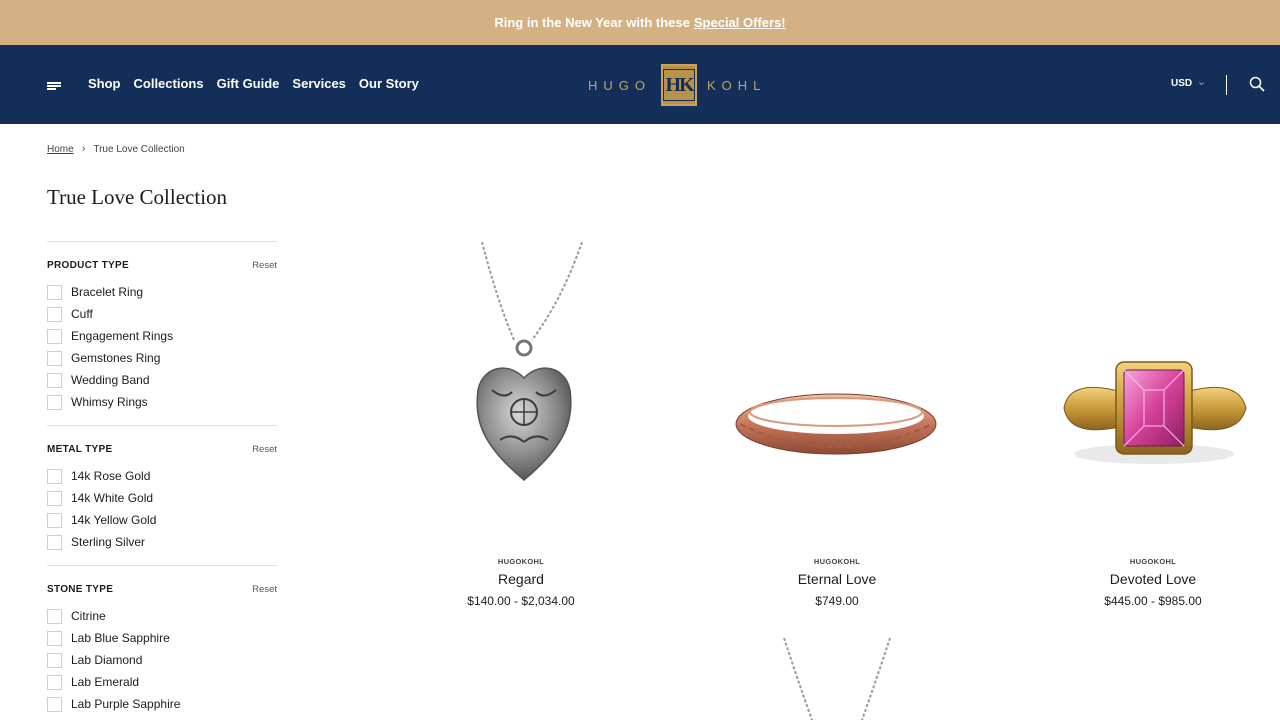  What do you see at coordinates (162, 542) in the screenshot?
I see `filter-option: Sterling Silver` at bounding box center [162, 542].